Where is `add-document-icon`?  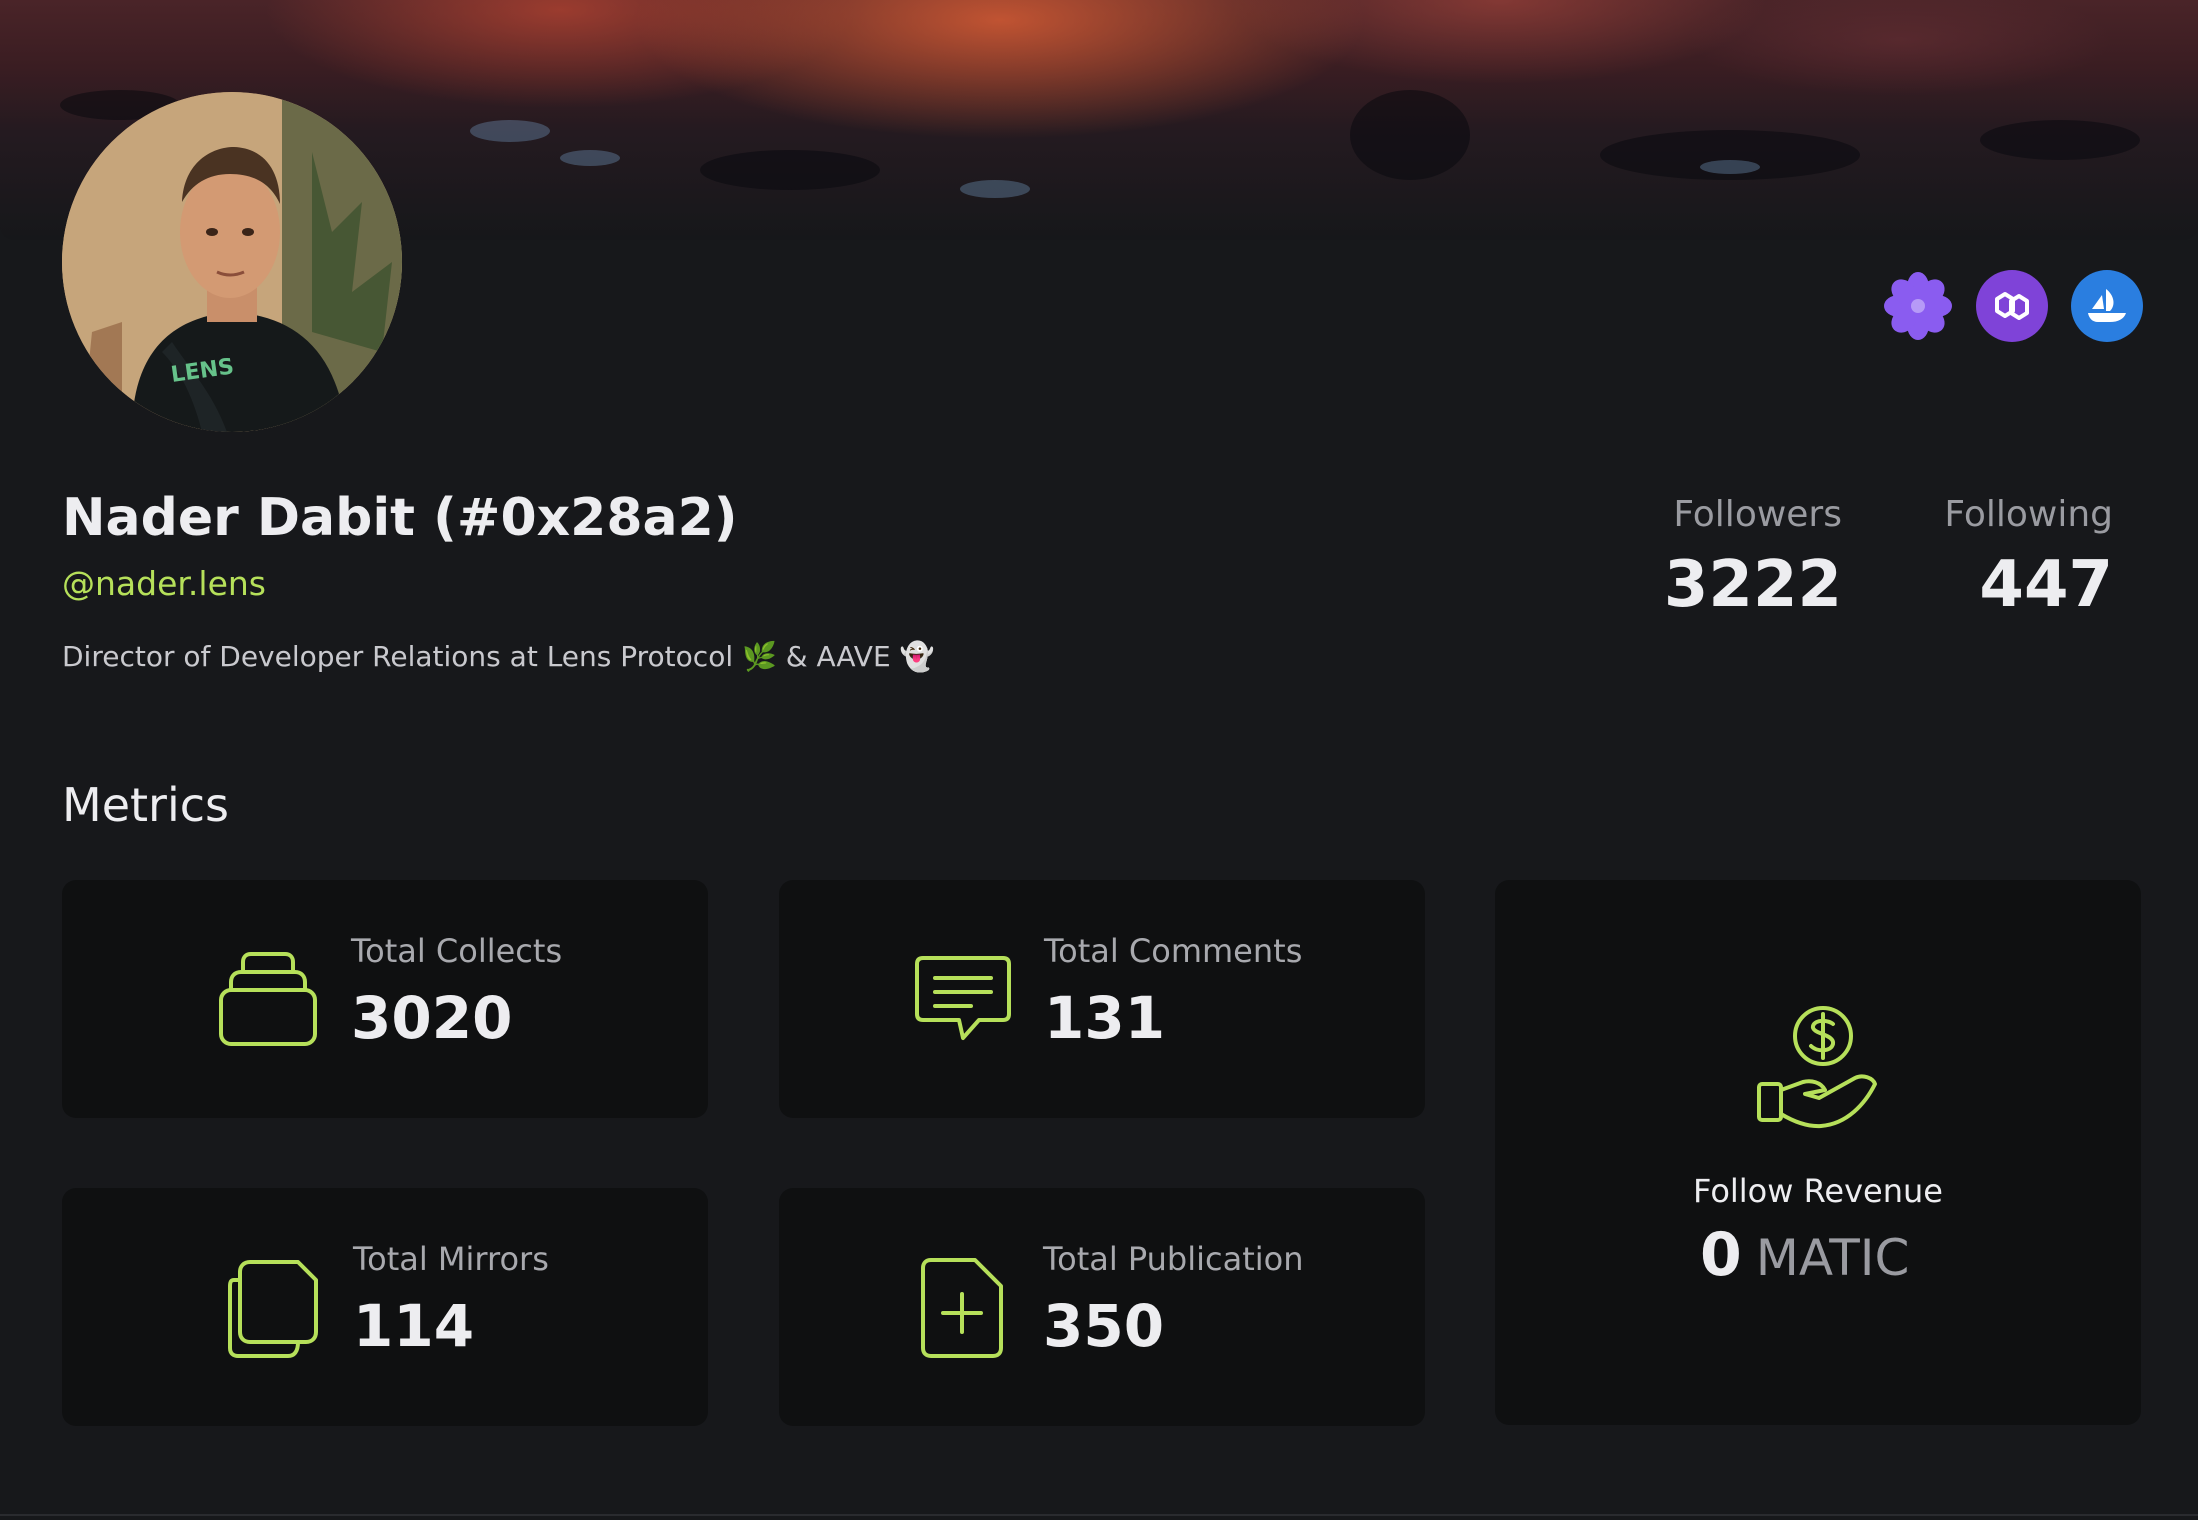 add-document-icon is located at coordinates (963, 1310).